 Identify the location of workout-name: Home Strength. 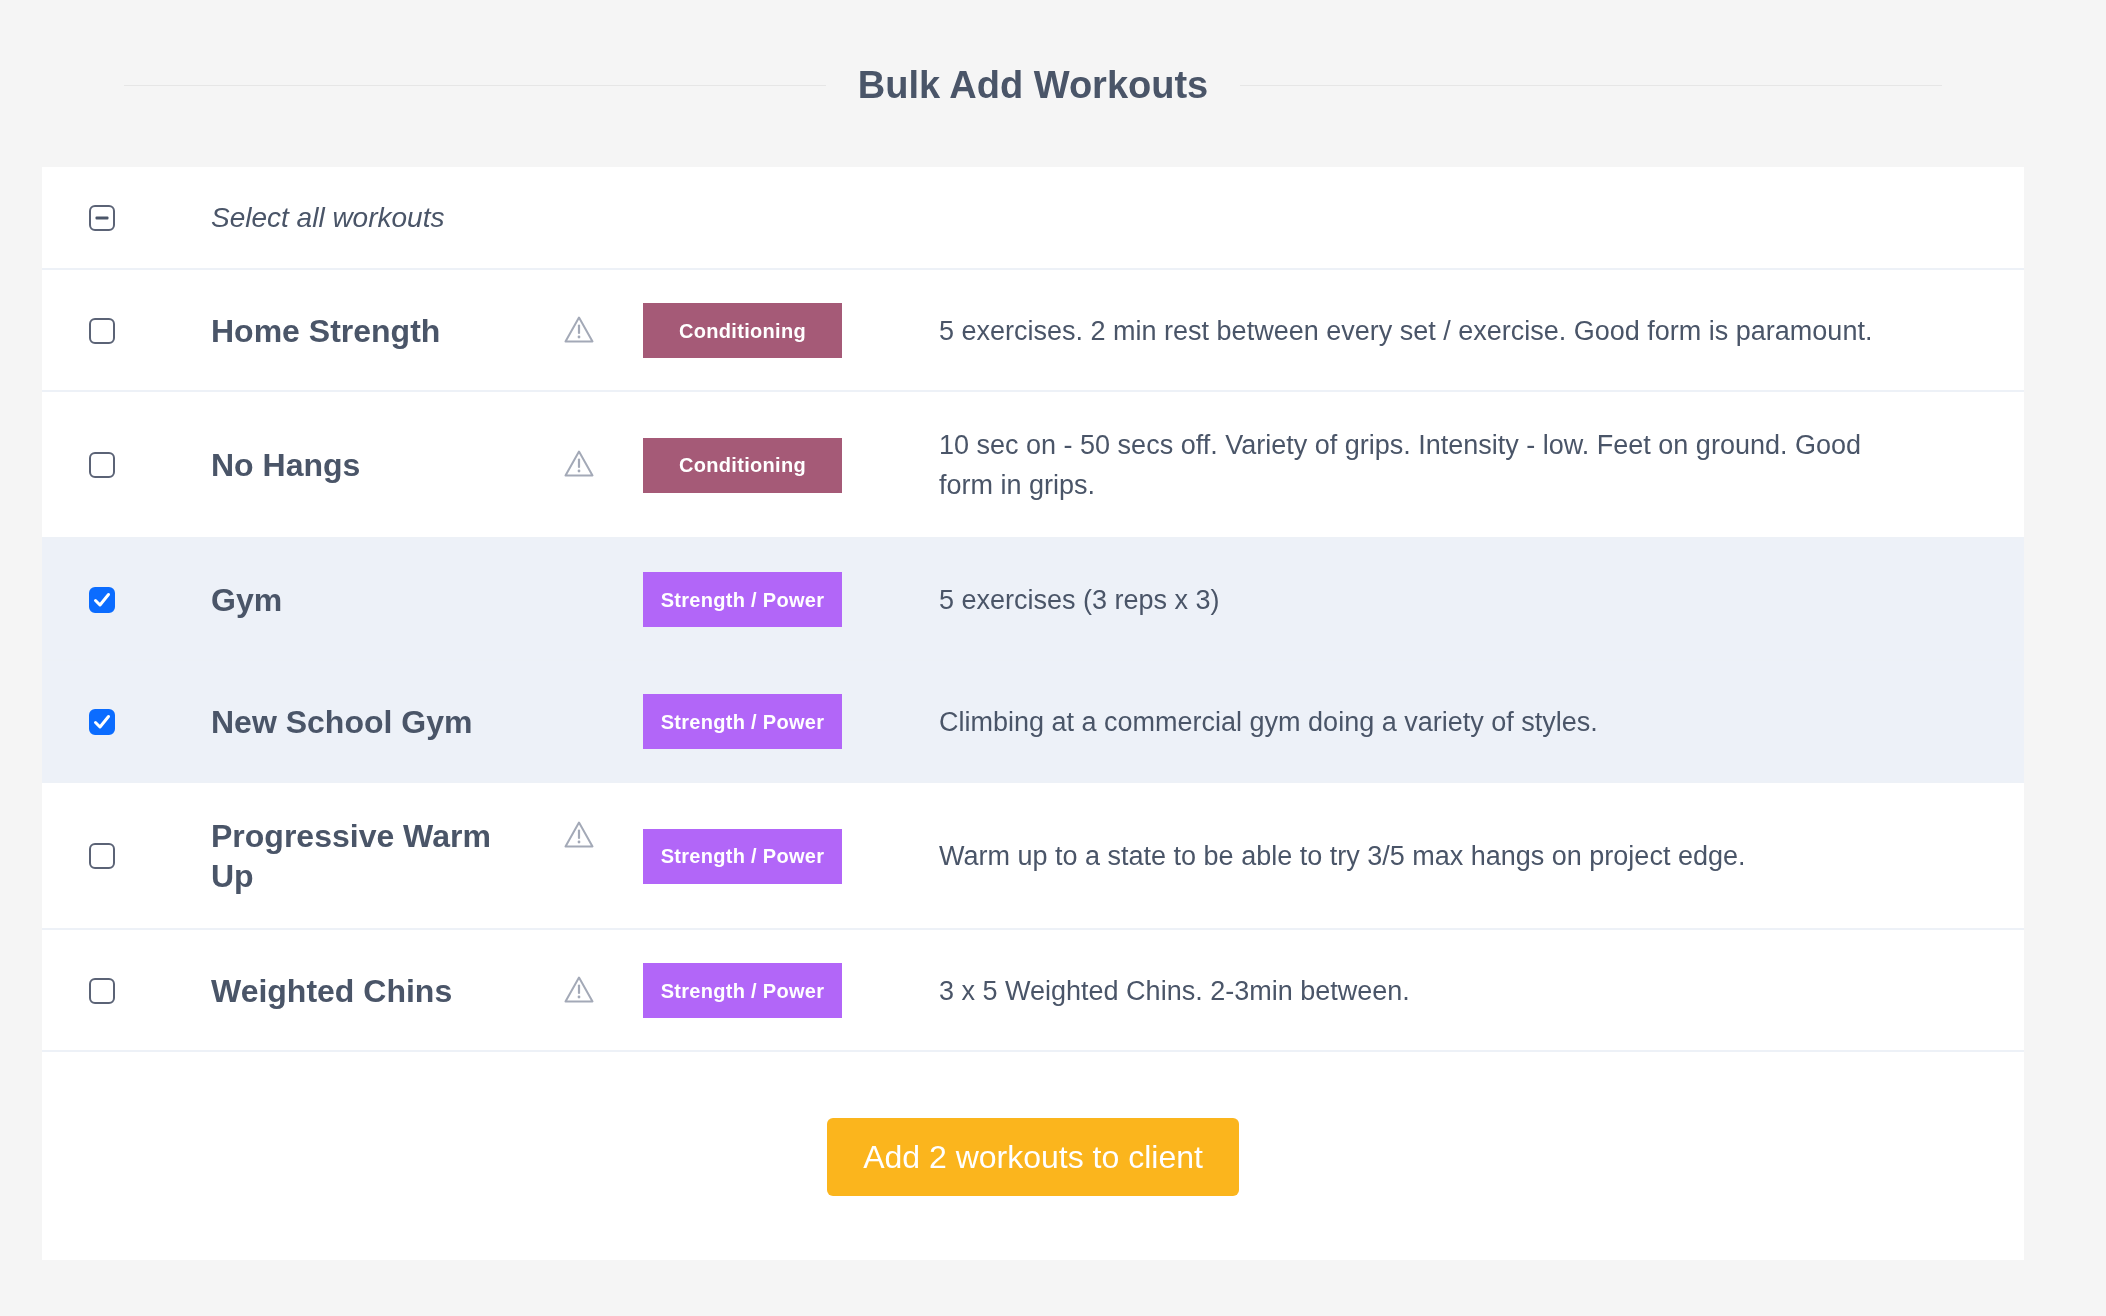
(326, 331).